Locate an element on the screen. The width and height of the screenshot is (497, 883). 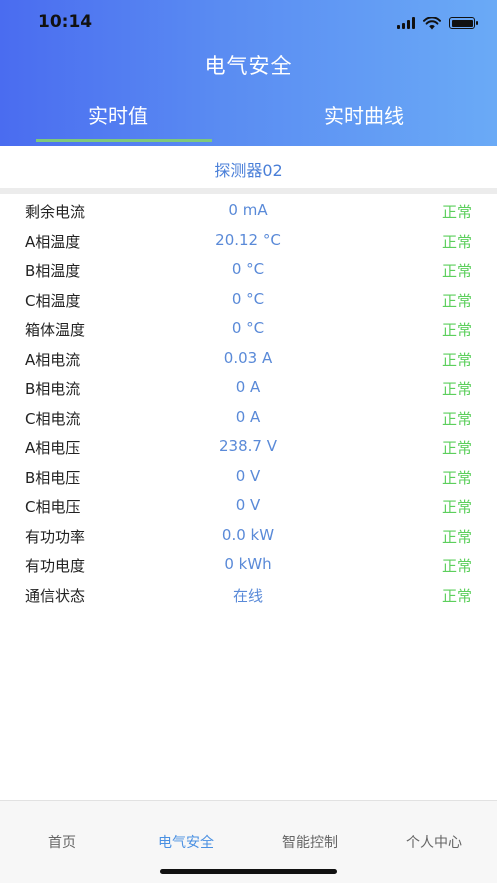
list-item: C相温度 0 °C 正常 is located at coordinates (248, 300).